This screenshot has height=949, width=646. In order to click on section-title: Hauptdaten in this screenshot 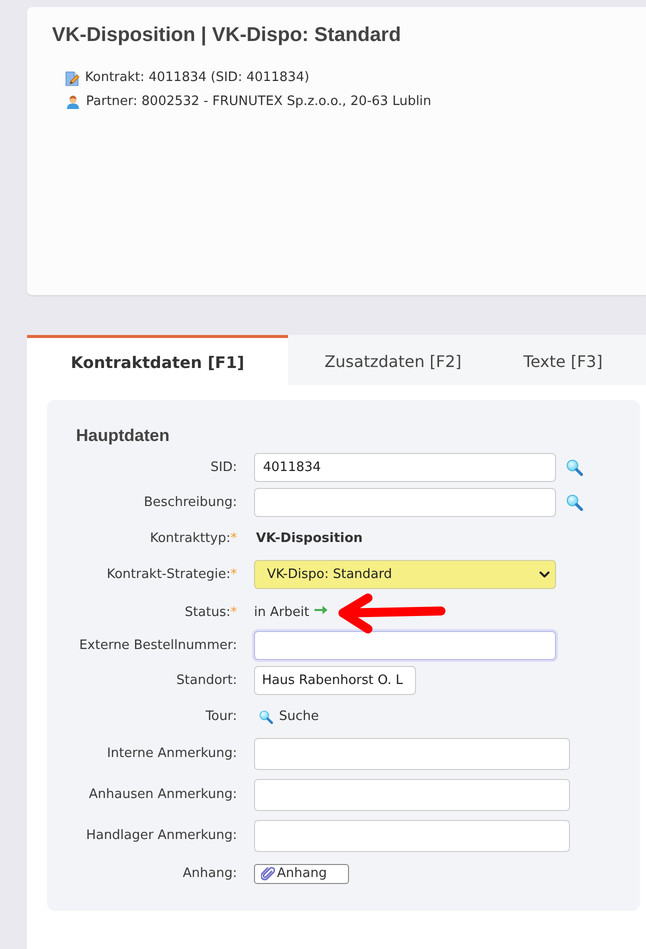, I will do `click(123, 436)`.